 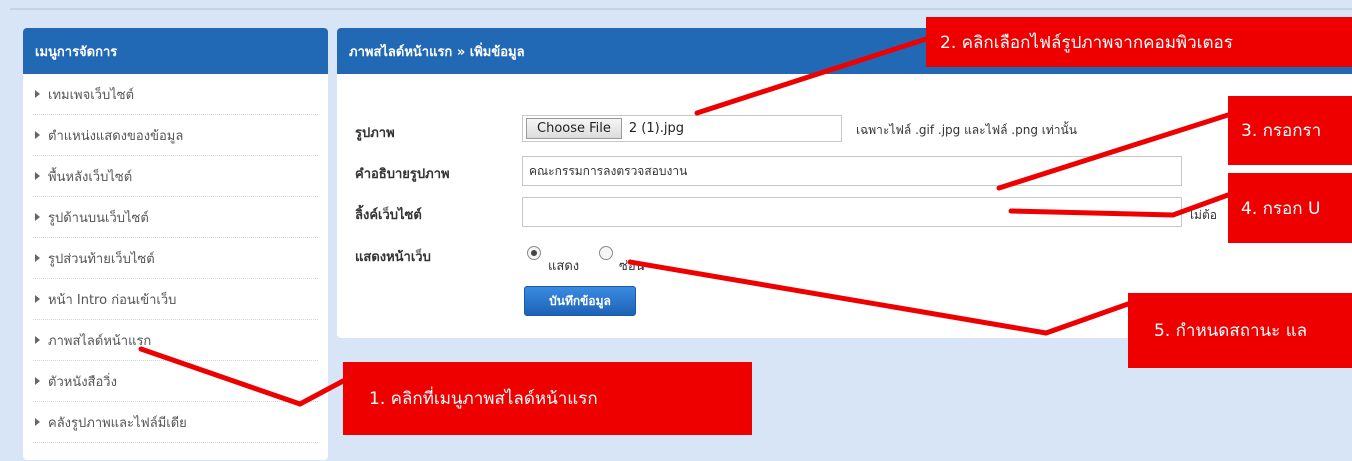 What do you see at coordinates (175, 51) in the screenshot?
I see `sidebar-title: เมนูการจัดการ` at bounding box center [175, 51].